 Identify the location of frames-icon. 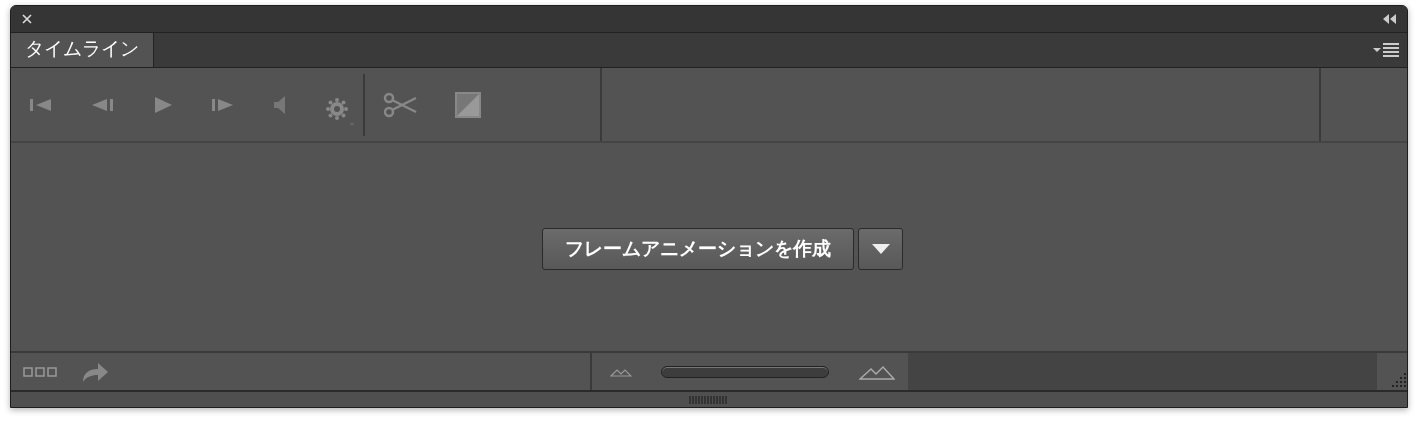
(40, 371).